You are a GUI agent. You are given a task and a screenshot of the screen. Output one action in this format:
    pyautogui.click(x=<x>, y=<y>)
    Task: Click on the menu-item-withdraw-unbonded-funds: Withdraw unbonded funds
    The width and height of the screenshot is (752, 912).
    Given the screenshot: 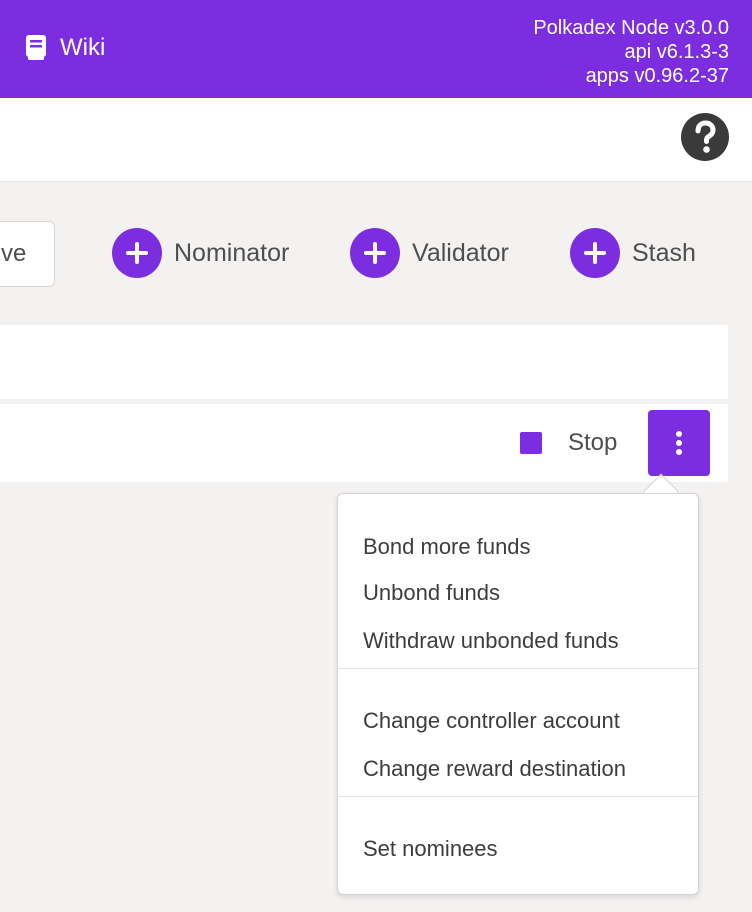 What is the action you would take?
    pyautogui.click(x=491, y=641)
    